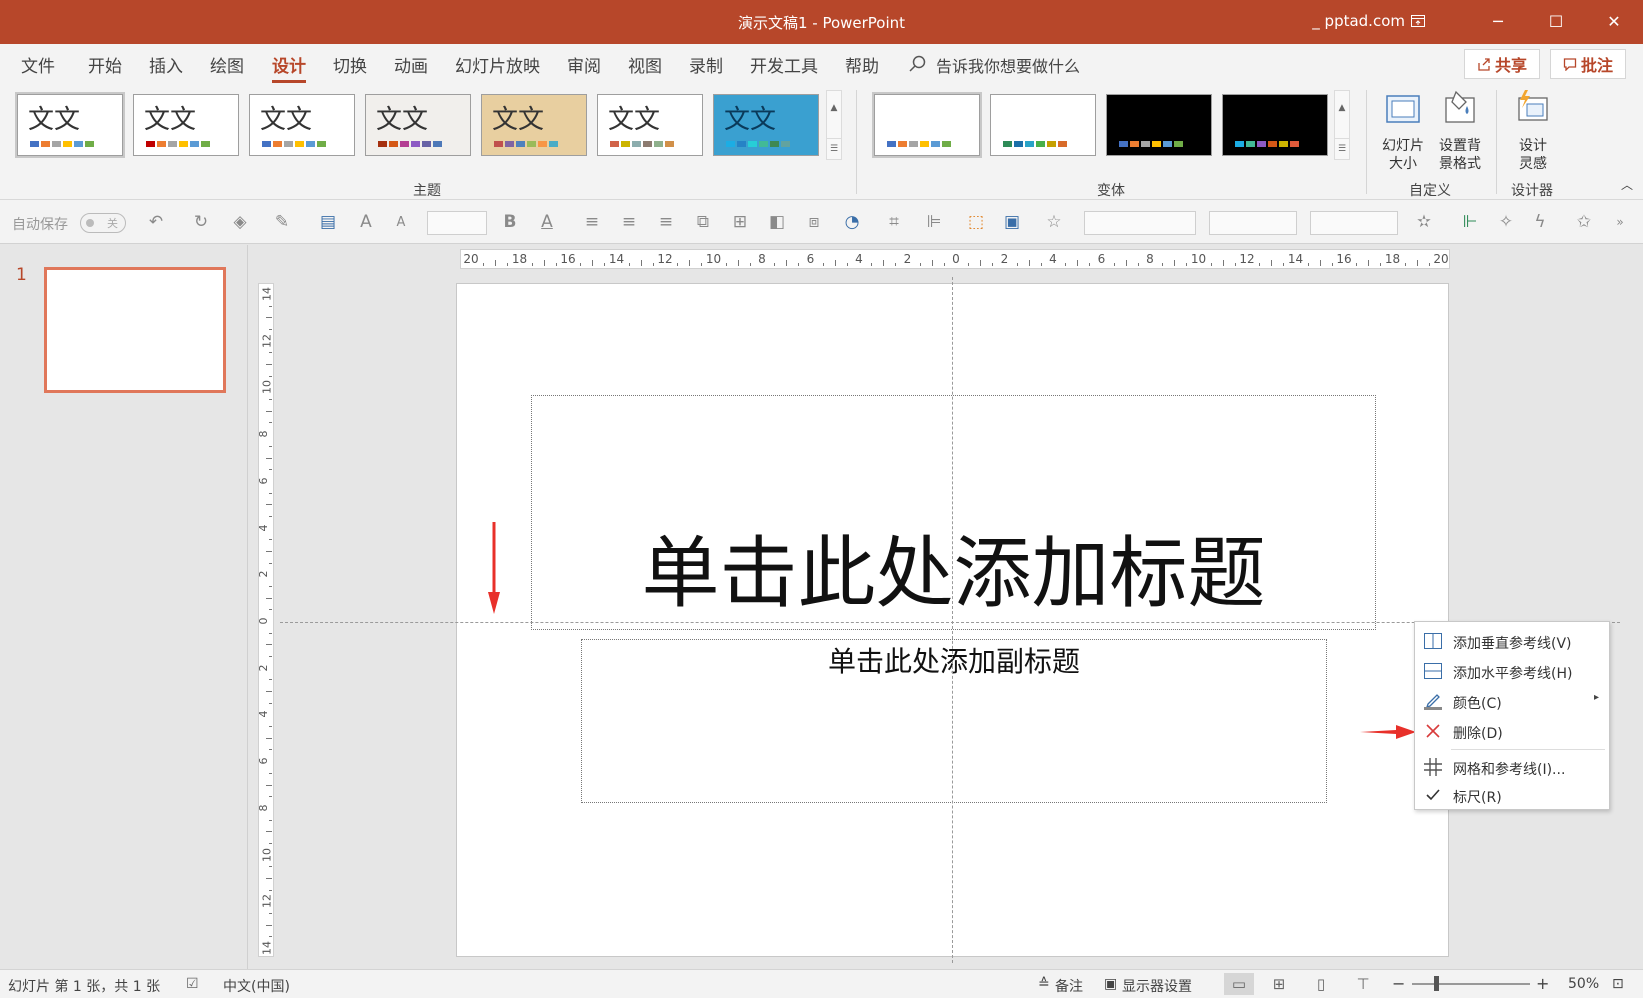 This screenshot has height=998, width=1643. I want to click on undo-icon: ↶, so click(156, 222).